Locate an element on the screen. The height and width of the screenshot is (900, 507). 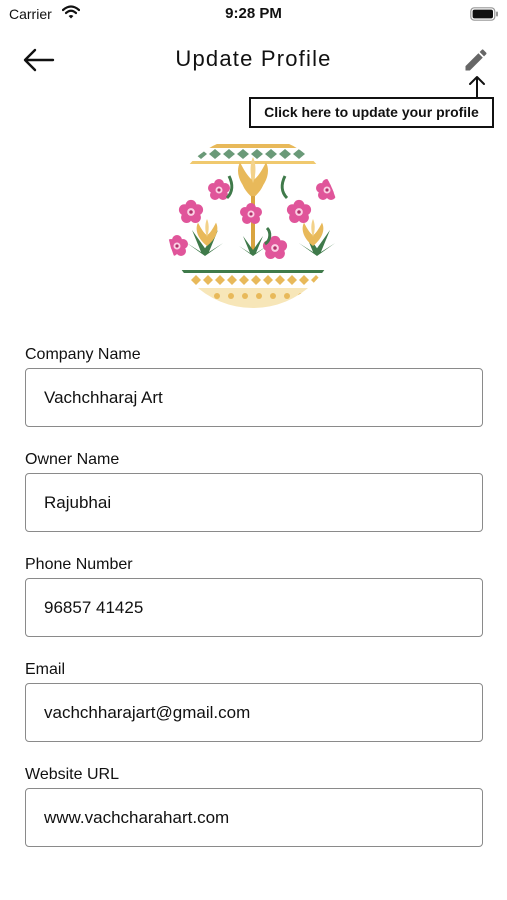
email-input is located at coordinates (254, 712).